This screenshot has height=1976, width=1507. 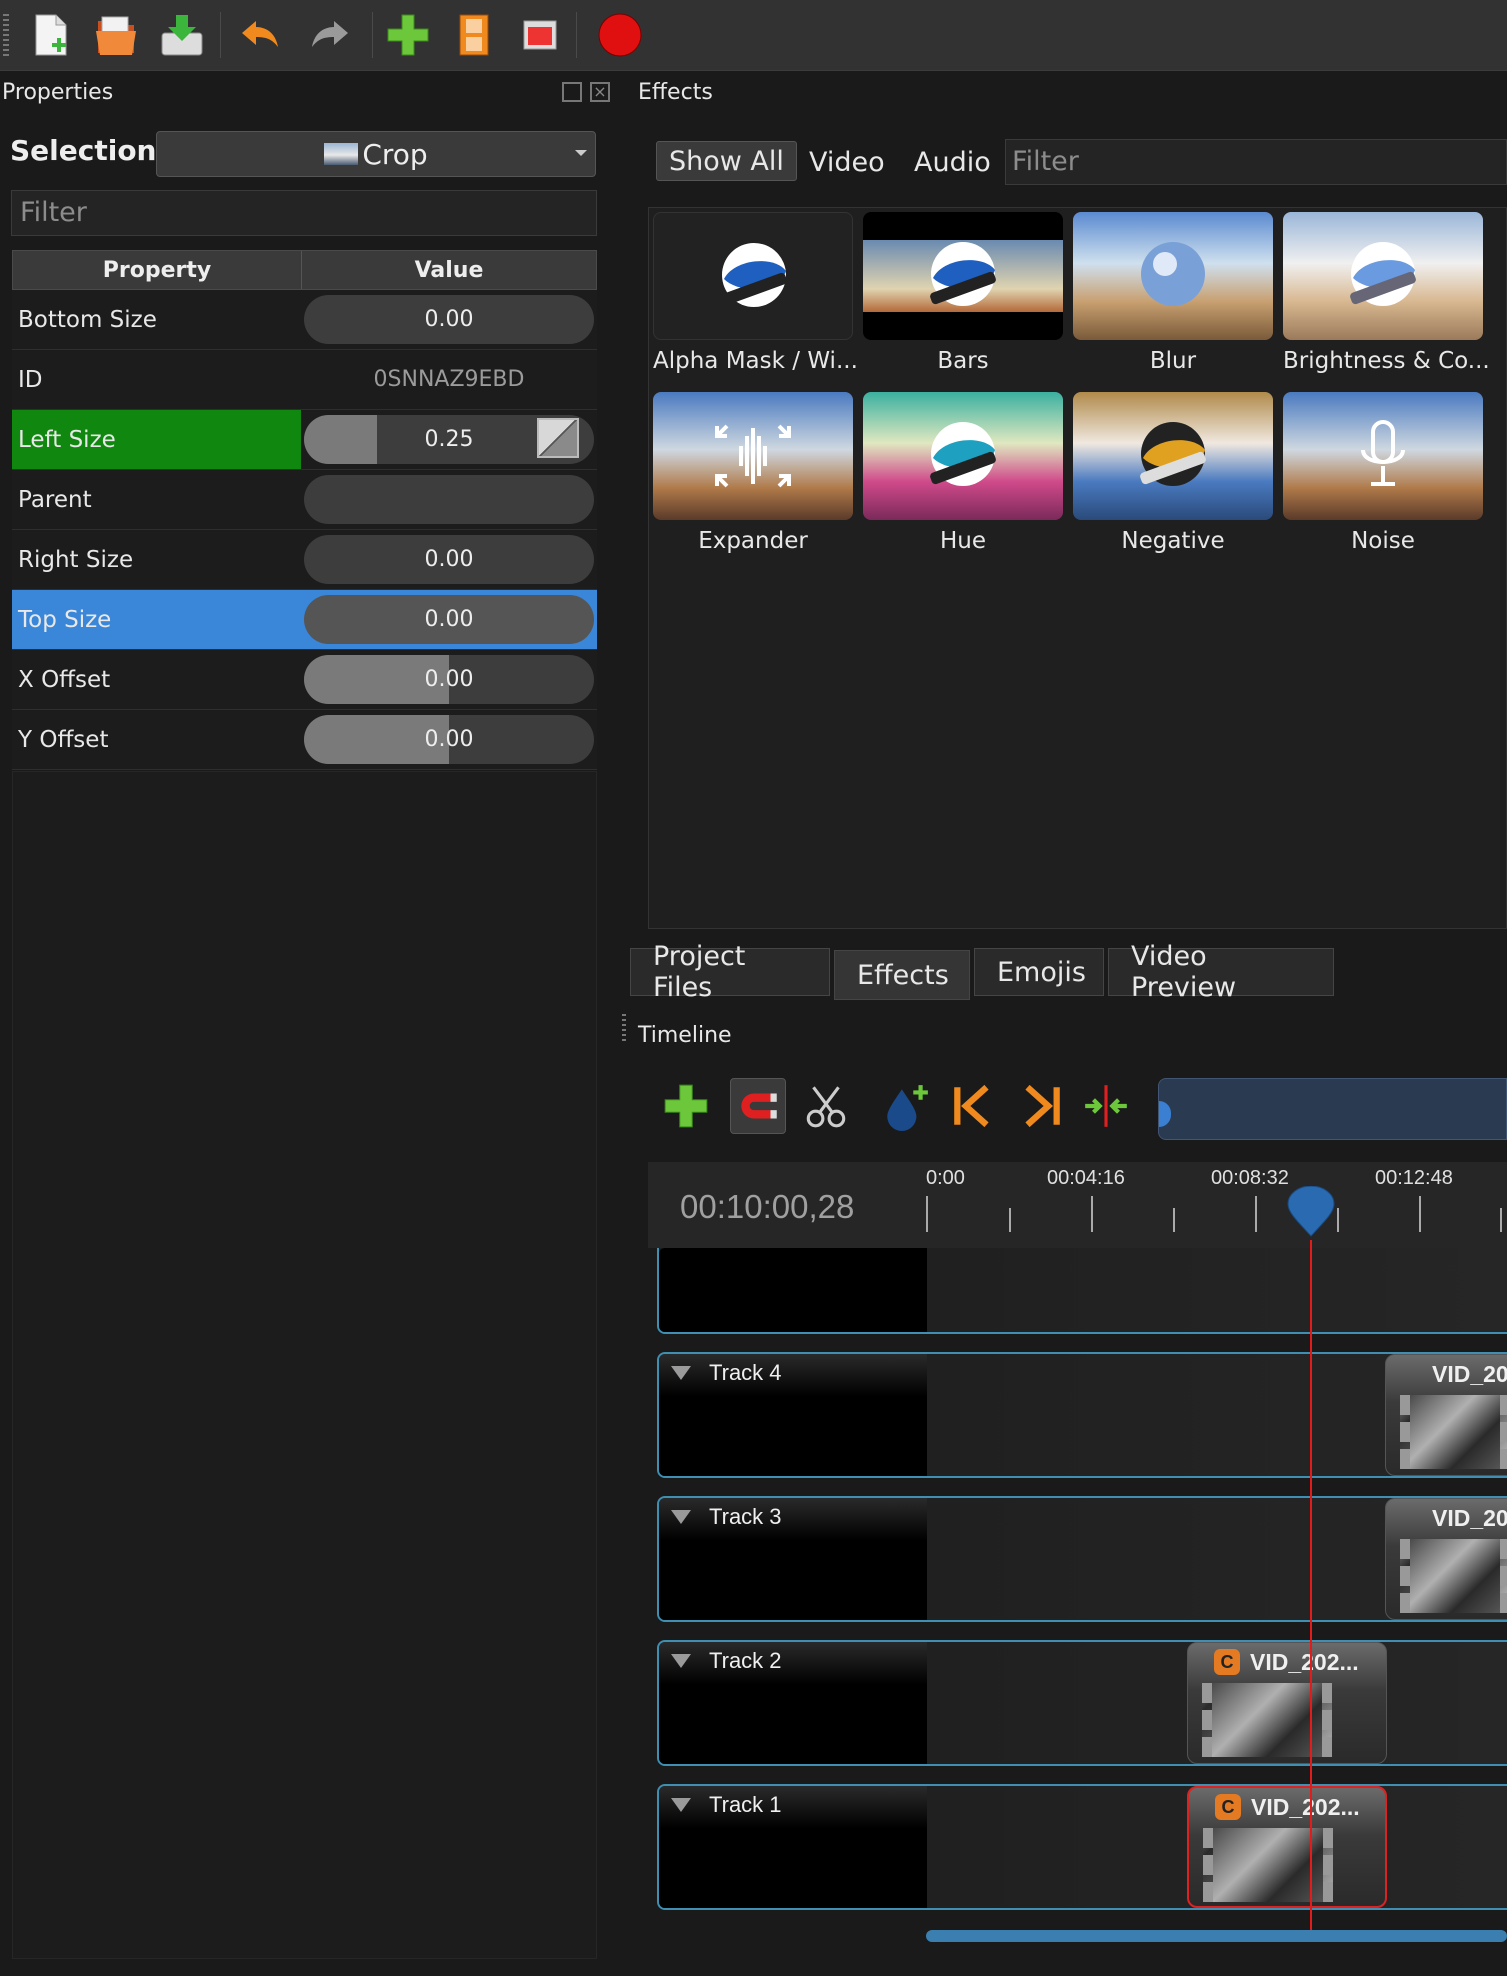 What do you see at coordinates (1216, 1936) in the screenshot?
I see `timeline-horizontal-scrollbar` at bounding box center [1216, 1936].